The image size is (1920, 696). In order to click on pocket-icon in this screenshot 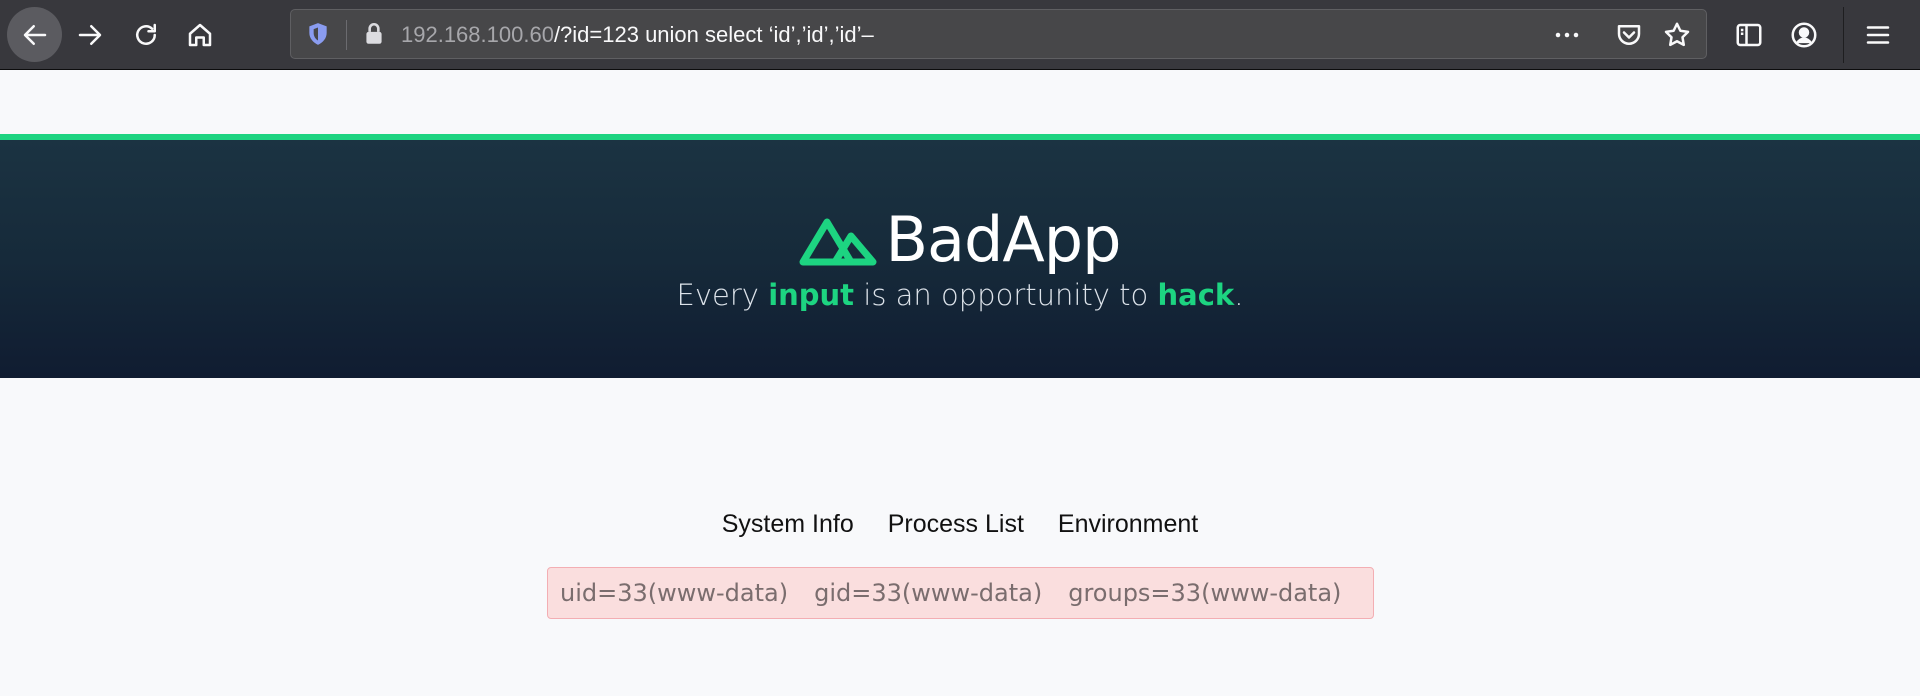, I will do `click(1629, 35)`.